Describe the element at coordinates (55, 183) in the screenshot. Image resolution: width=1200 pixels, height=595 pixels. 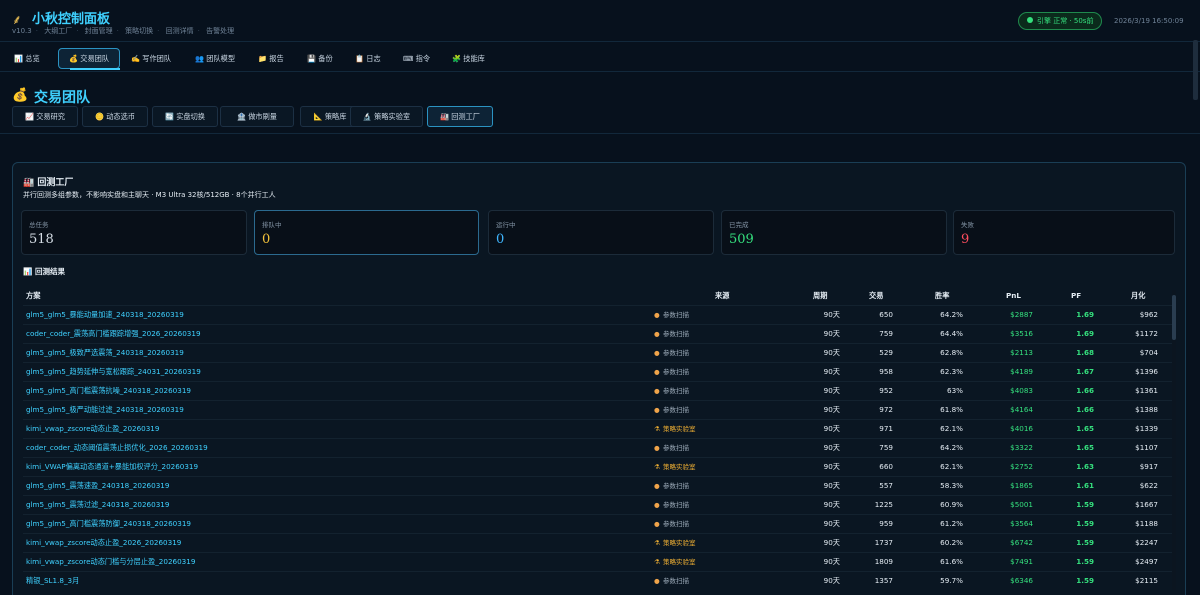
I see `card-title-text: 回测工厂` at that location.